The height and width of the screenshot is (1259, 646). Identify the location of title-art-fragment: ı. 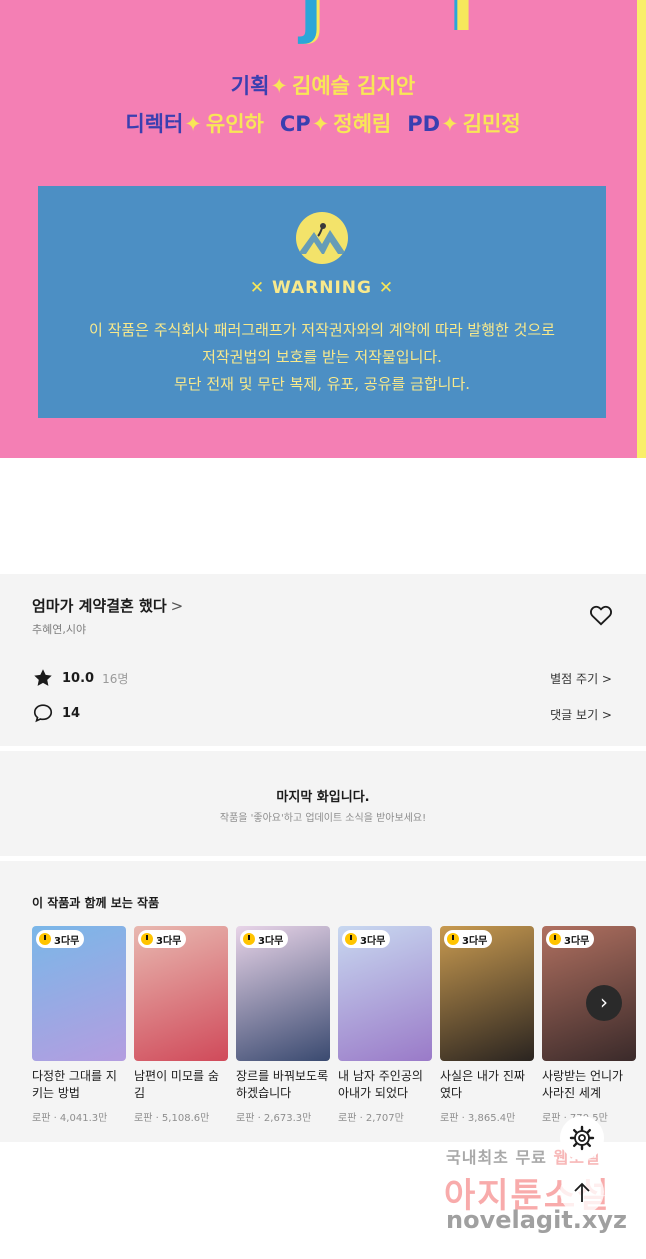
(463, 23).